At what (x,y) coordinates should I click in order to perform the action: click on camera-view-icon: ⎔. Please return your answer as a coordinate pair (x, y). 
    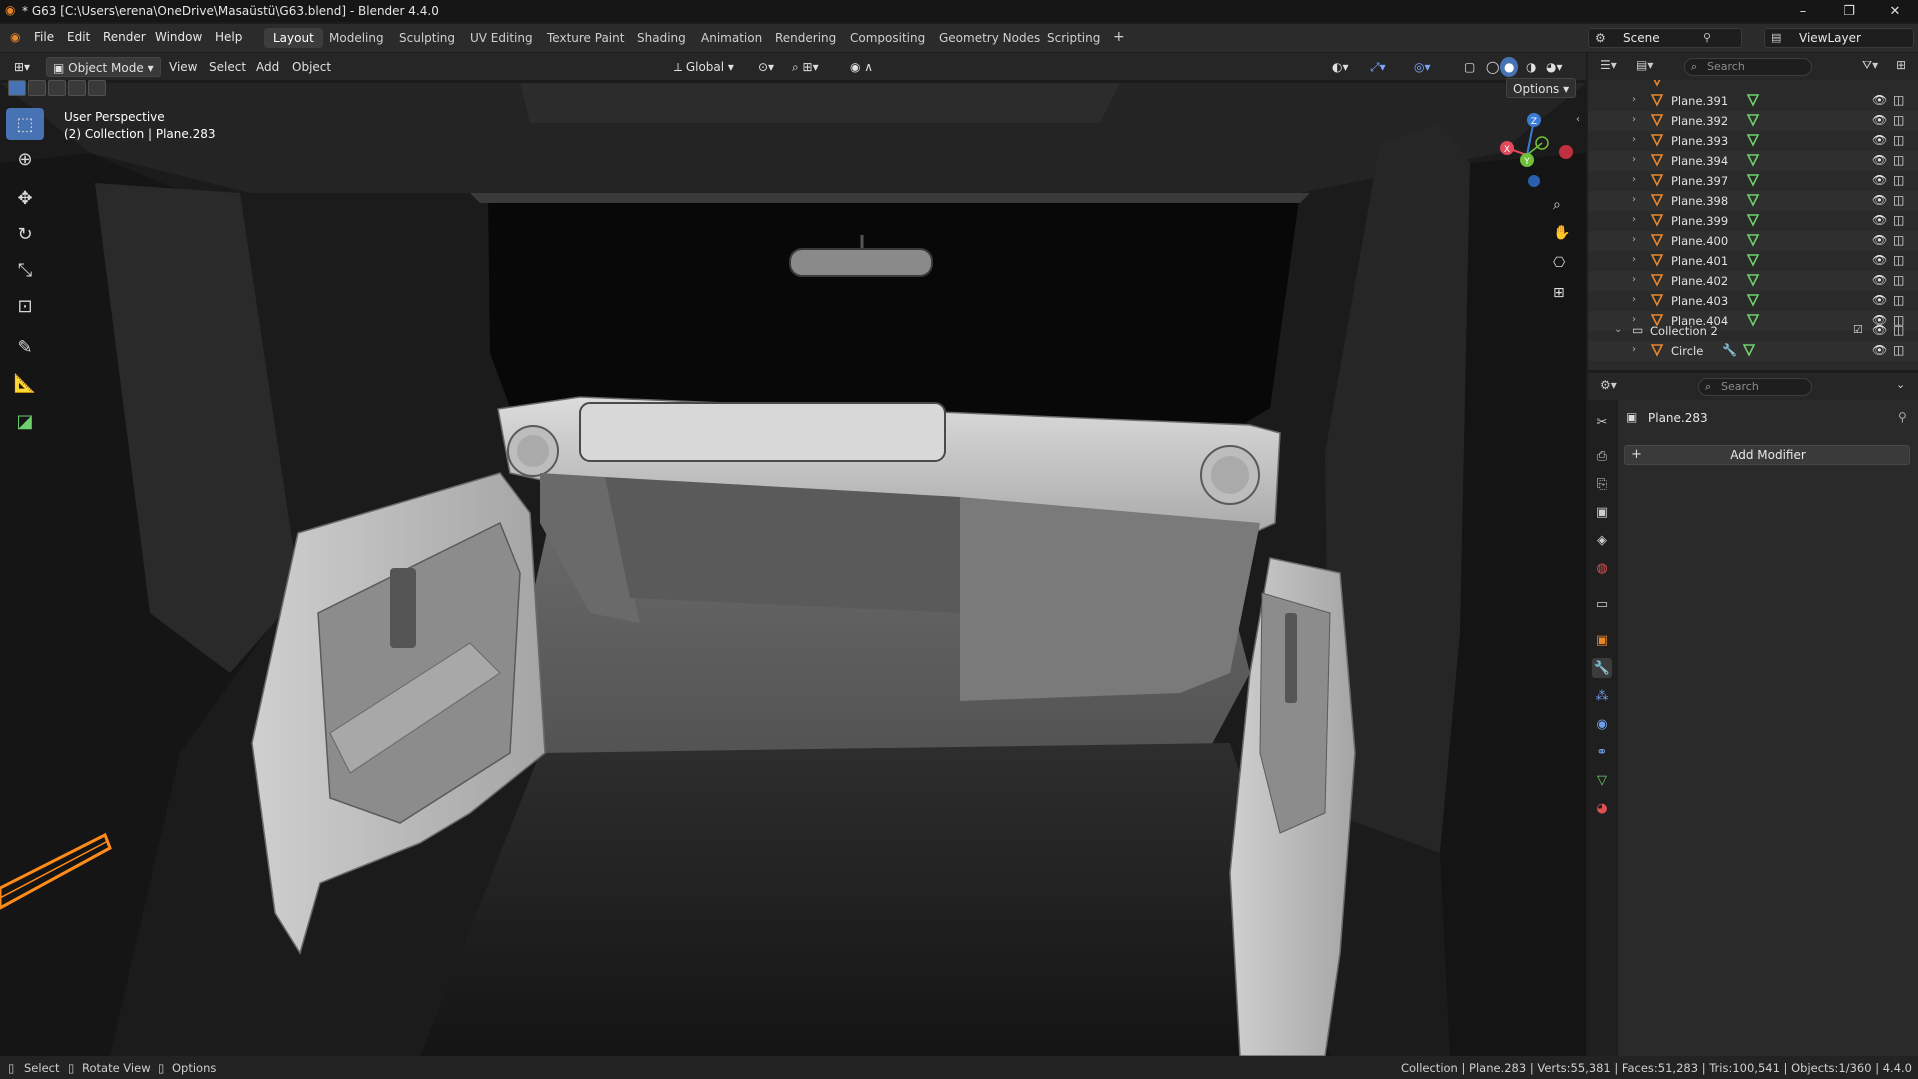
    Looking at the image, I should click on (1559, 263).